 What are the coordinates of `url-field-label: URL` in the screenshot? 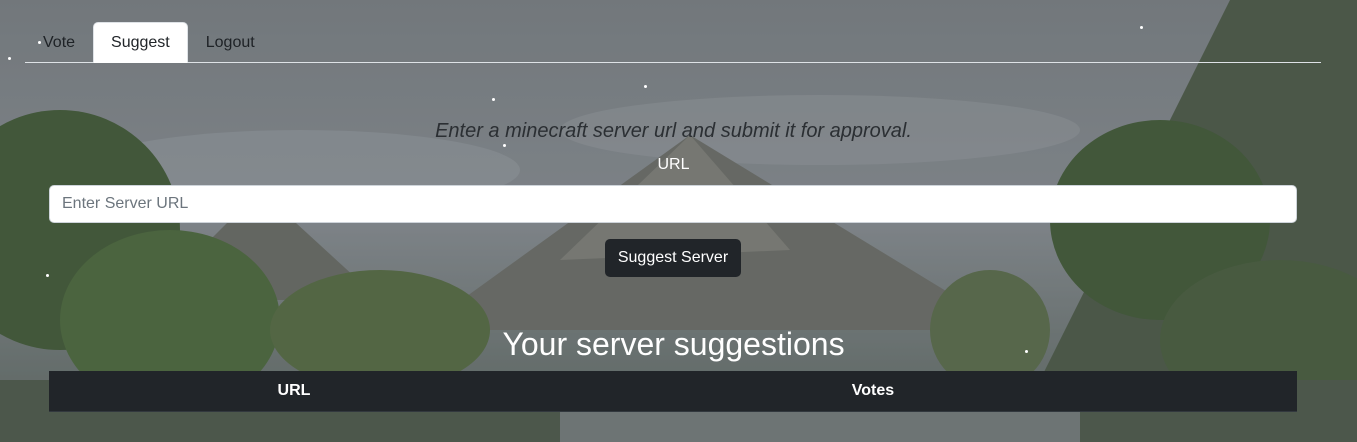 It's located at (673, 164).